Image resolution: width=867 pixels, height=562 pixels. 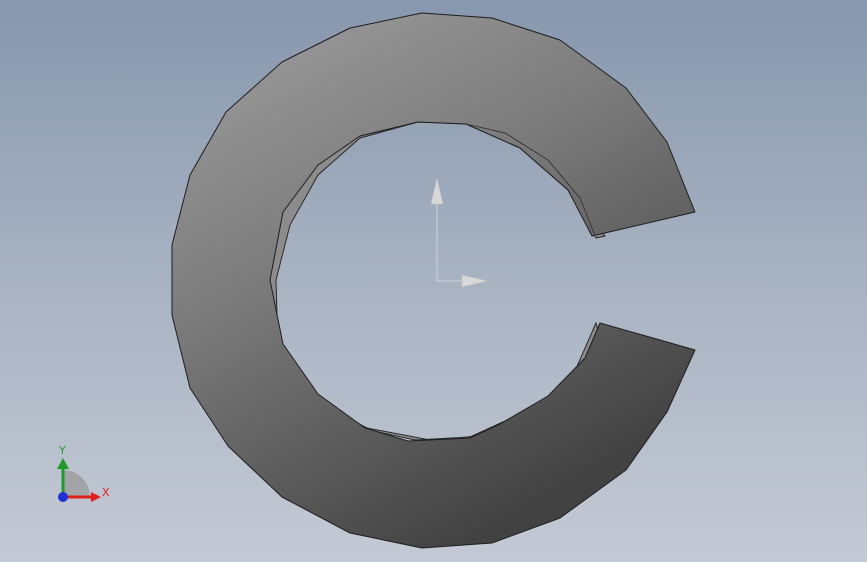 What do you see at coordinates (106, 492) in the screenshot?
I see `triad-x-label: X` at bounding box center [106, 492].